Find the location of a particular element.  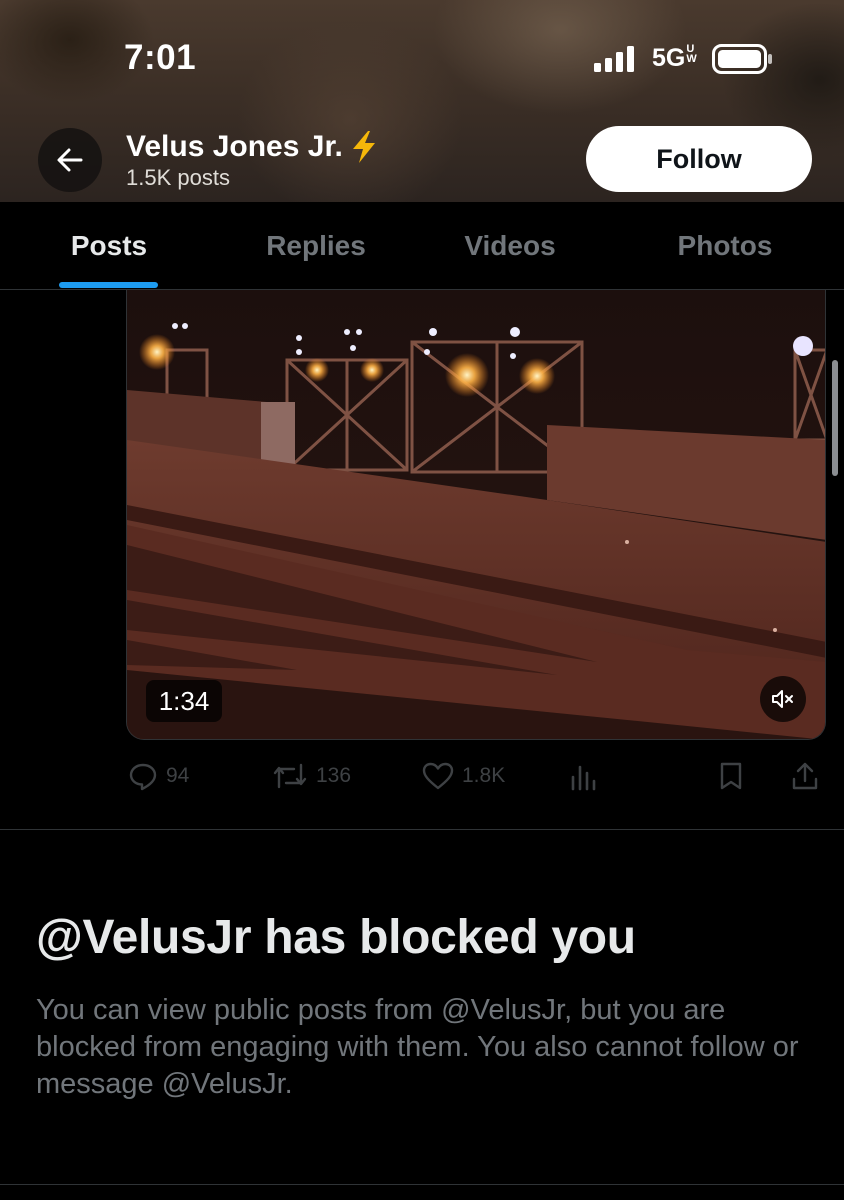

views-button is located at coordinates (584, 776).